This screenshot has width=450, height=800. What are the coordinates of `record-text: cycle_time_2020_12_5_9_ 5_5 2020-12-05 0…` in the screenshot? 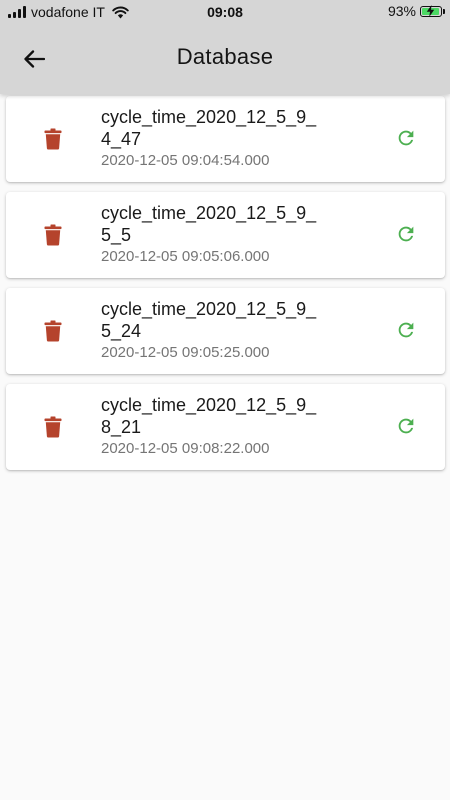 It's located at (236, 234).